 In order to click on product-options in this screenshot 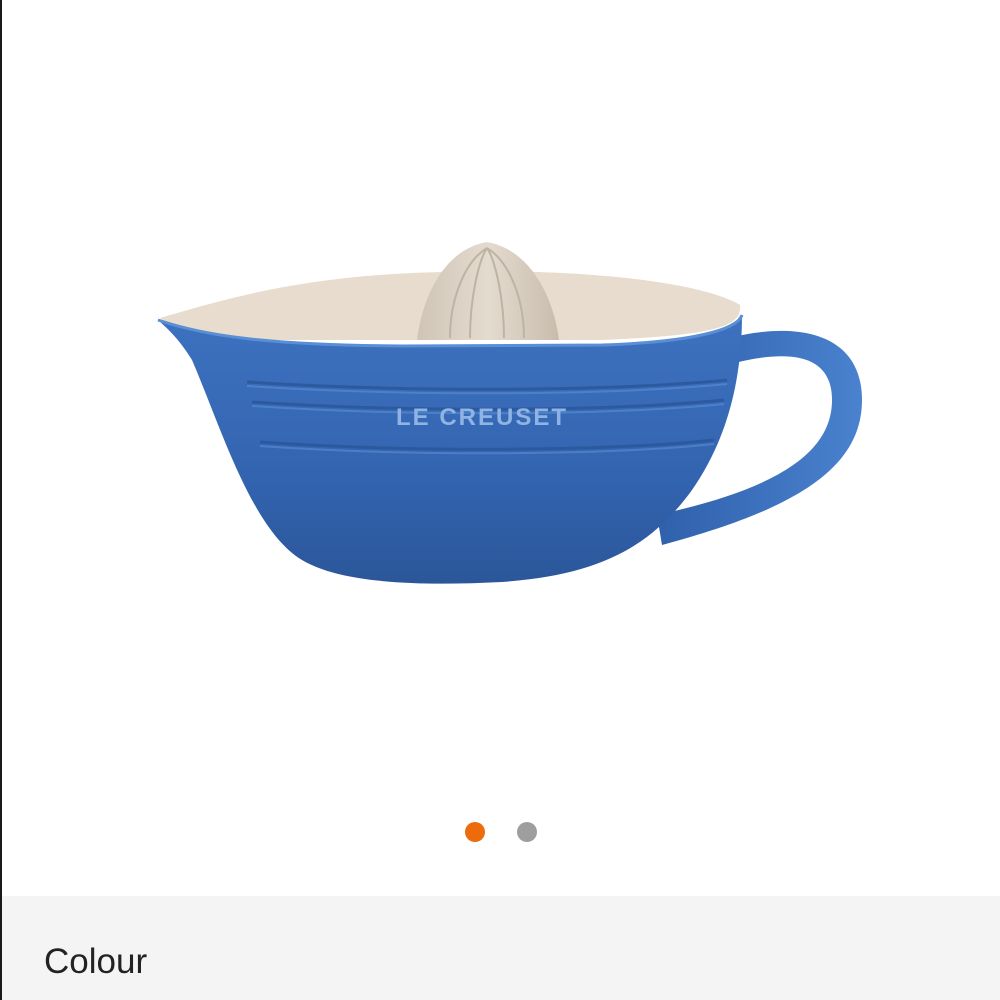, I will do `click(501, 948)`.